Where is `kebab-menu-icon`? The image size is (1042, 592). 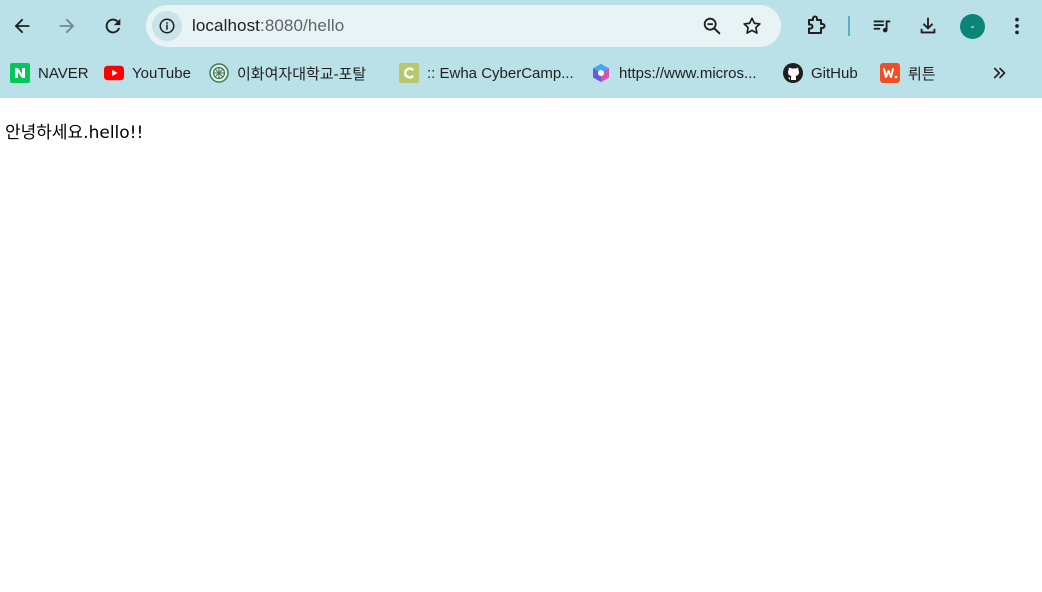 kebab-menu-icon is located at coordinates (1017, 26).